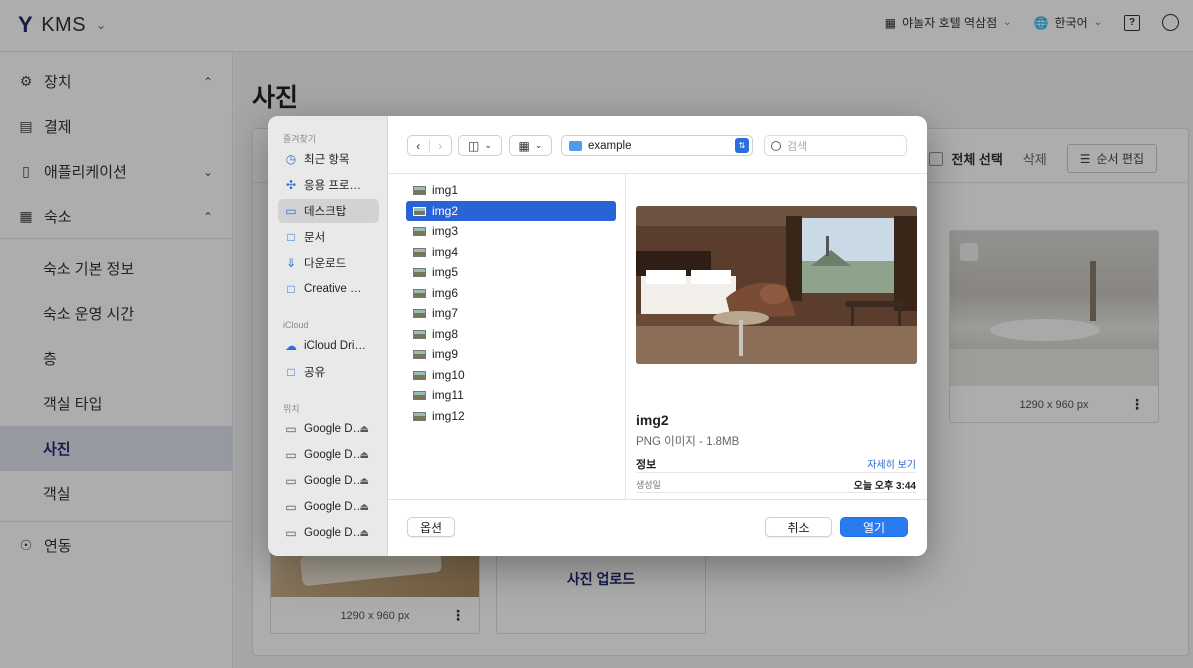 Image resolution: width=1193 pixels, height=668 pixels. I want to click on fav-desktop: ▭ 데스크탑, so click(328, 211).